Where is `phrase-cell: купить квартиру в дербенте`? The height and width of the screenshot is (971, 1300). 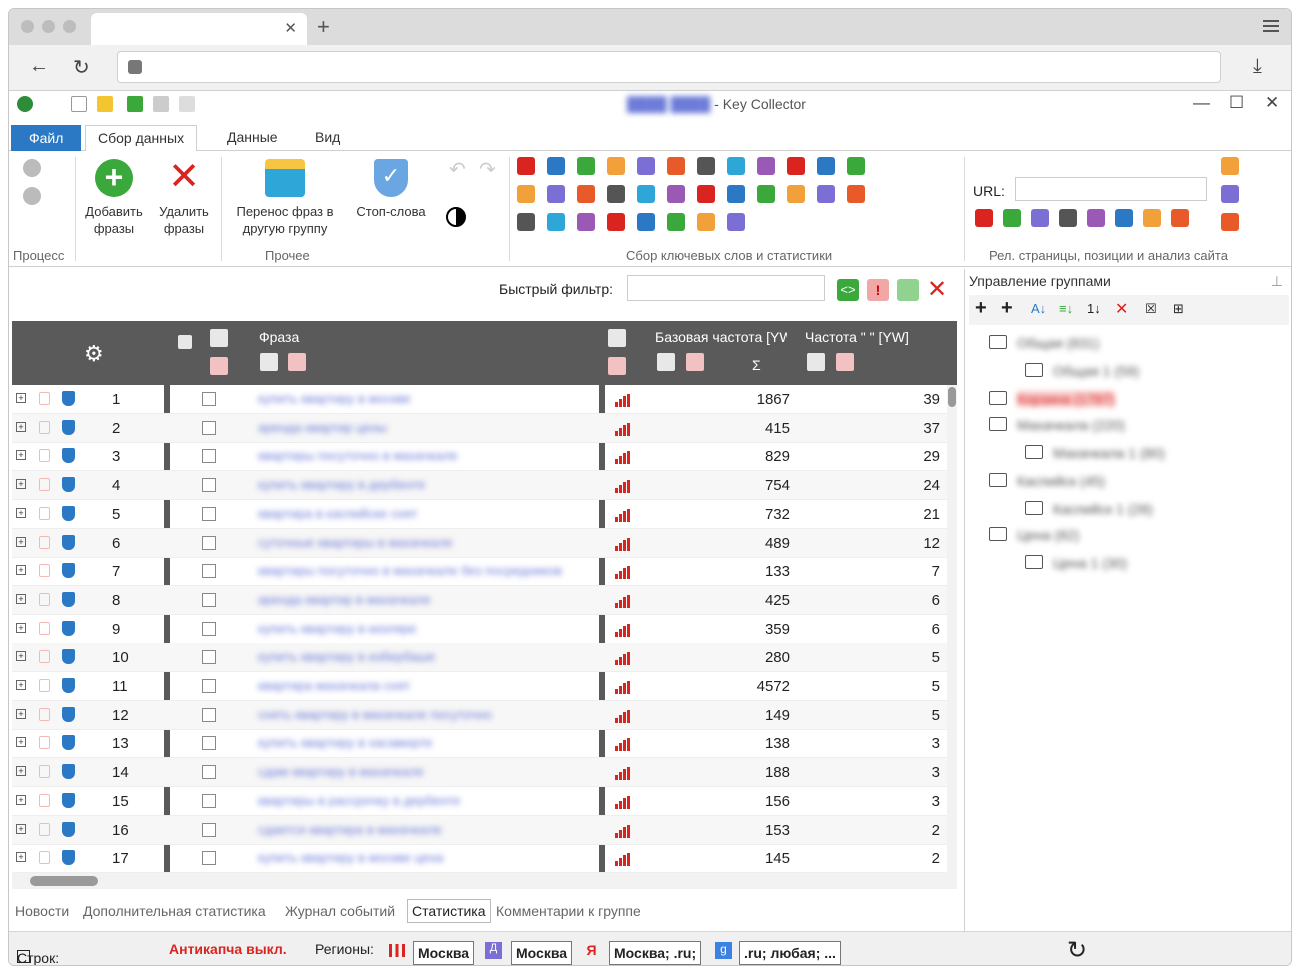
phrase-cell: купить квартиру в дербенте is located at coordinates (341, 484).